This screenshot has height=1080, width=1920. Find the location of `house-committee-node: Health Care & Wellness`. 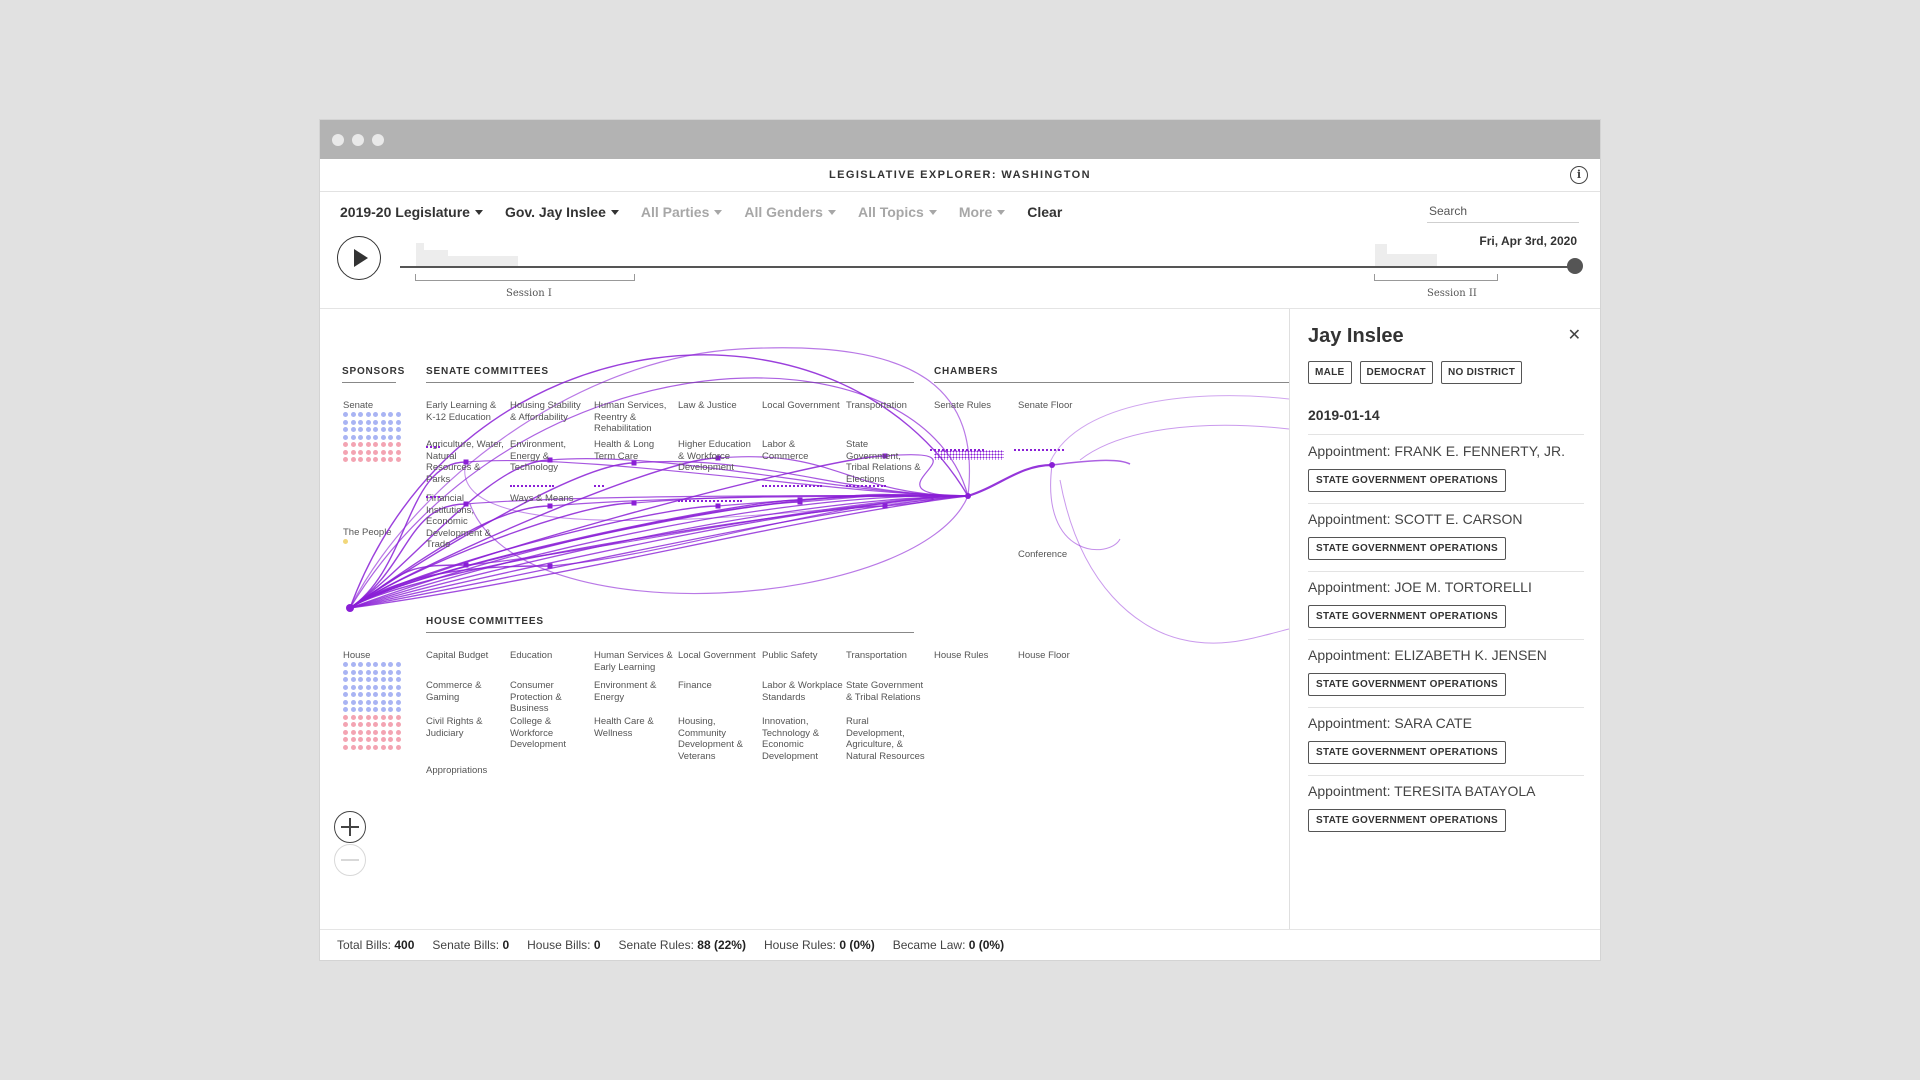

house-committee-node: Health Care & Wellness is located at coordinates (635, 727).